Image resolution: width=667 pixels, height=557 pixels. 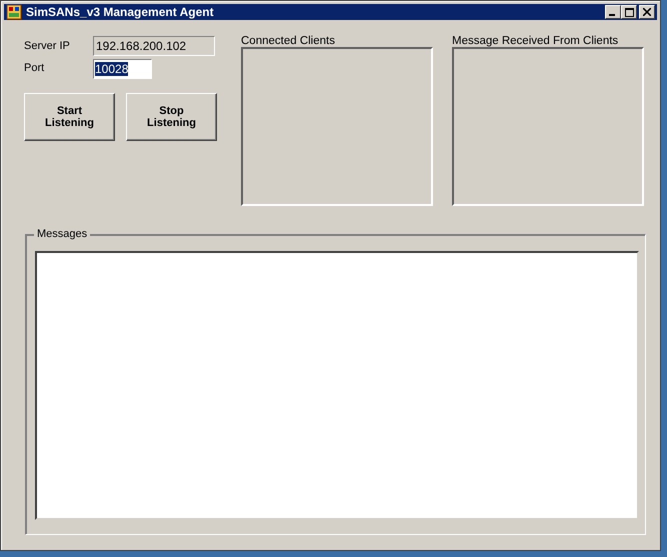 I want to click on close-button, so click(x=647, y=12).